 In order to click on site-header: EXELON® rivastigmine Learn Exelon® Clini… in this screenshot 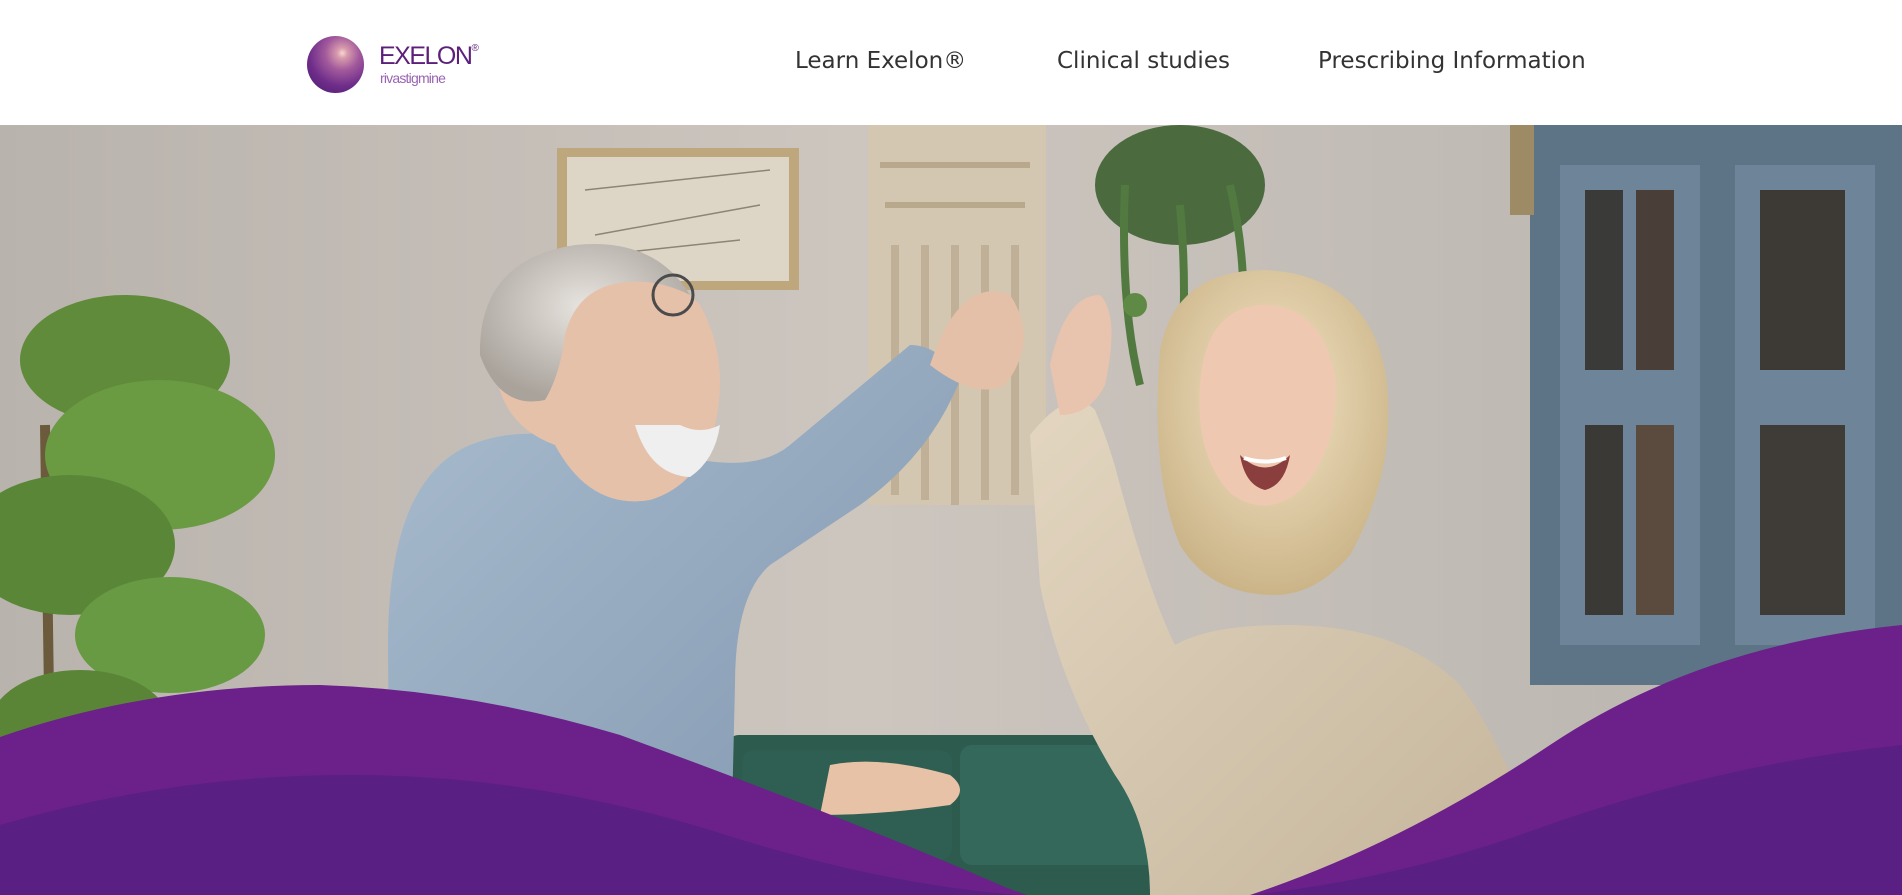, I will do `click(951, 62)`.